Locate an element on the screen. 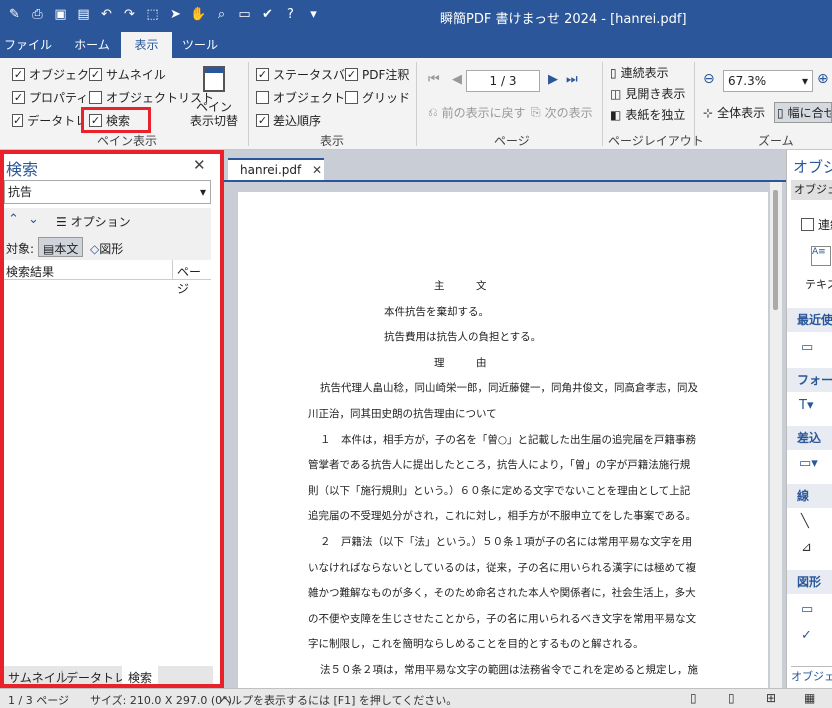 This screenshot has height=708, width=832. column-divider is located at coordinates (172, 270).